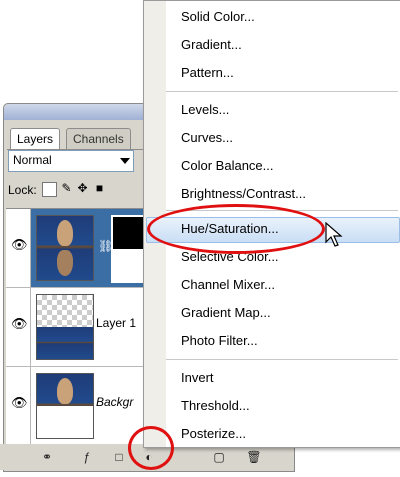 This screenshot has height=477, width=400. What do you see at coordinates (35, 138) in the screenshot?
I see `tab-layers: Layers` at bounding box center [35, 138].